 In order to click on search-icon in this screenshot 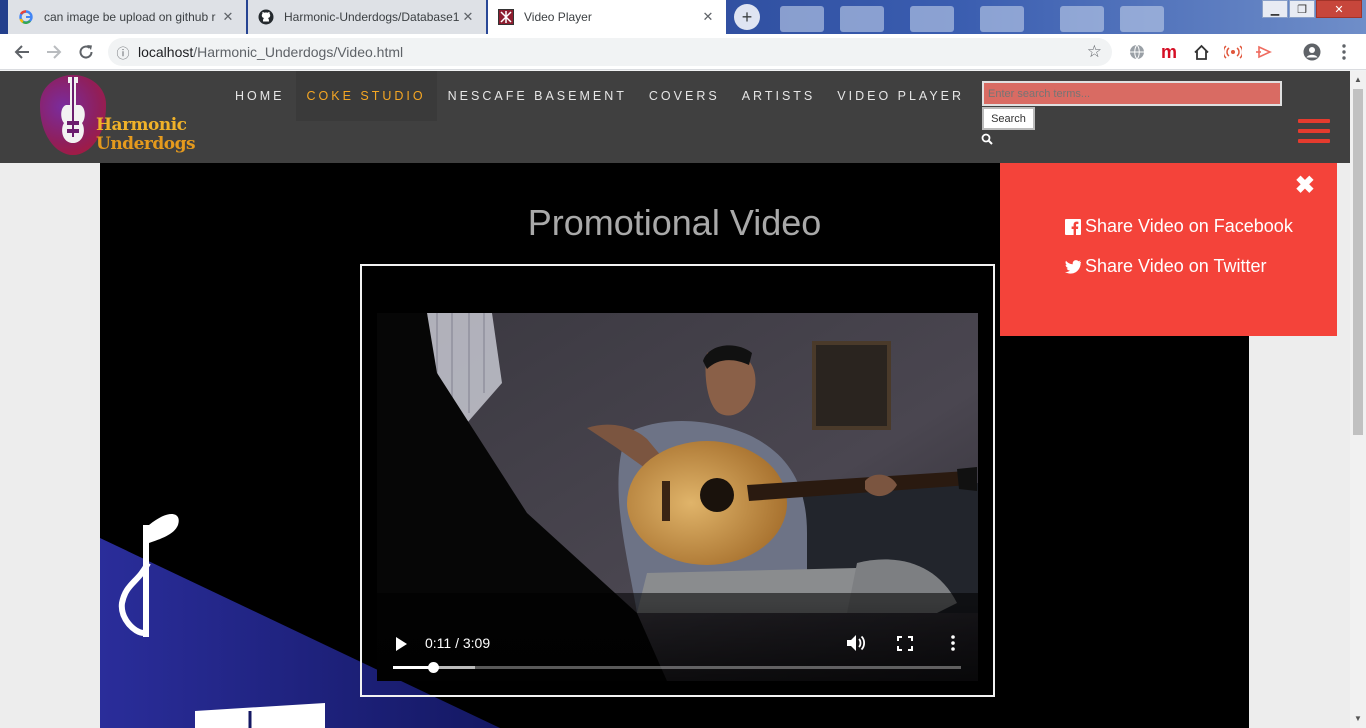, I will do `click(987, 139)`.